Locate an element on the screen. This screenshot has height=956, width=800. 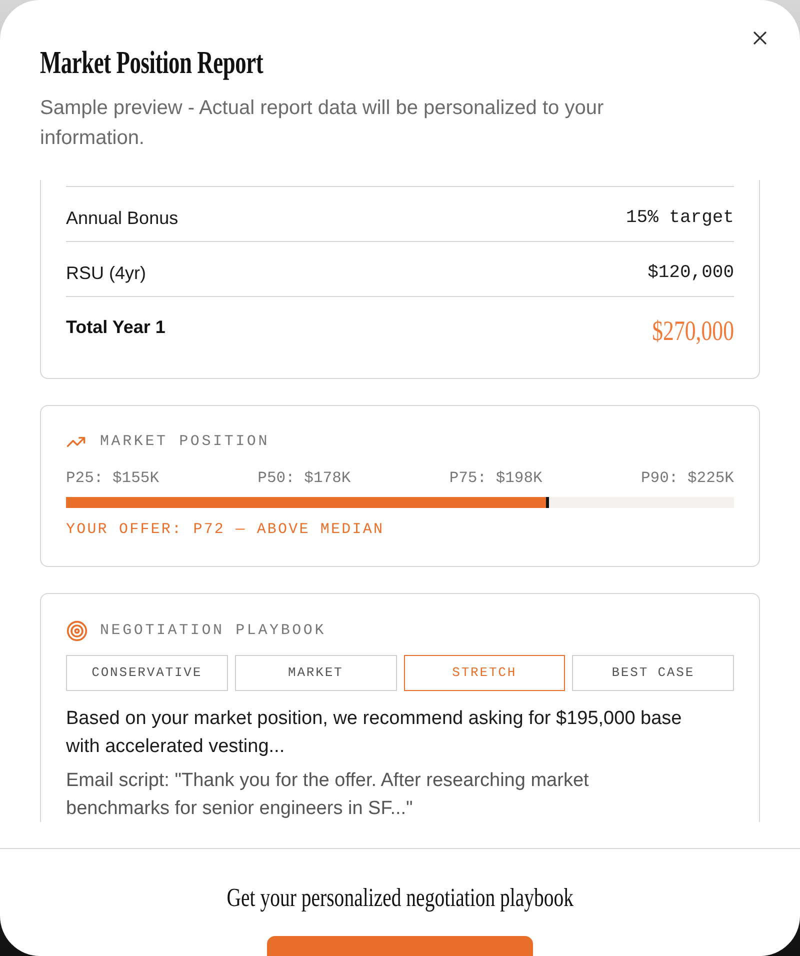
row-value: 15% target is located at coordinates (680, 218).